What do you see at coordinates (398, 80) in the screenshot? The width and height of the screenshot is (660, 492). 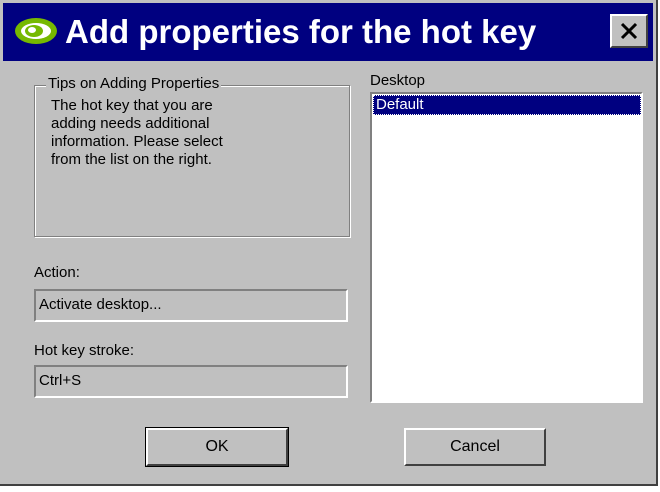 I see `desktop-label: Desktop` at bounding box center [398, 80].